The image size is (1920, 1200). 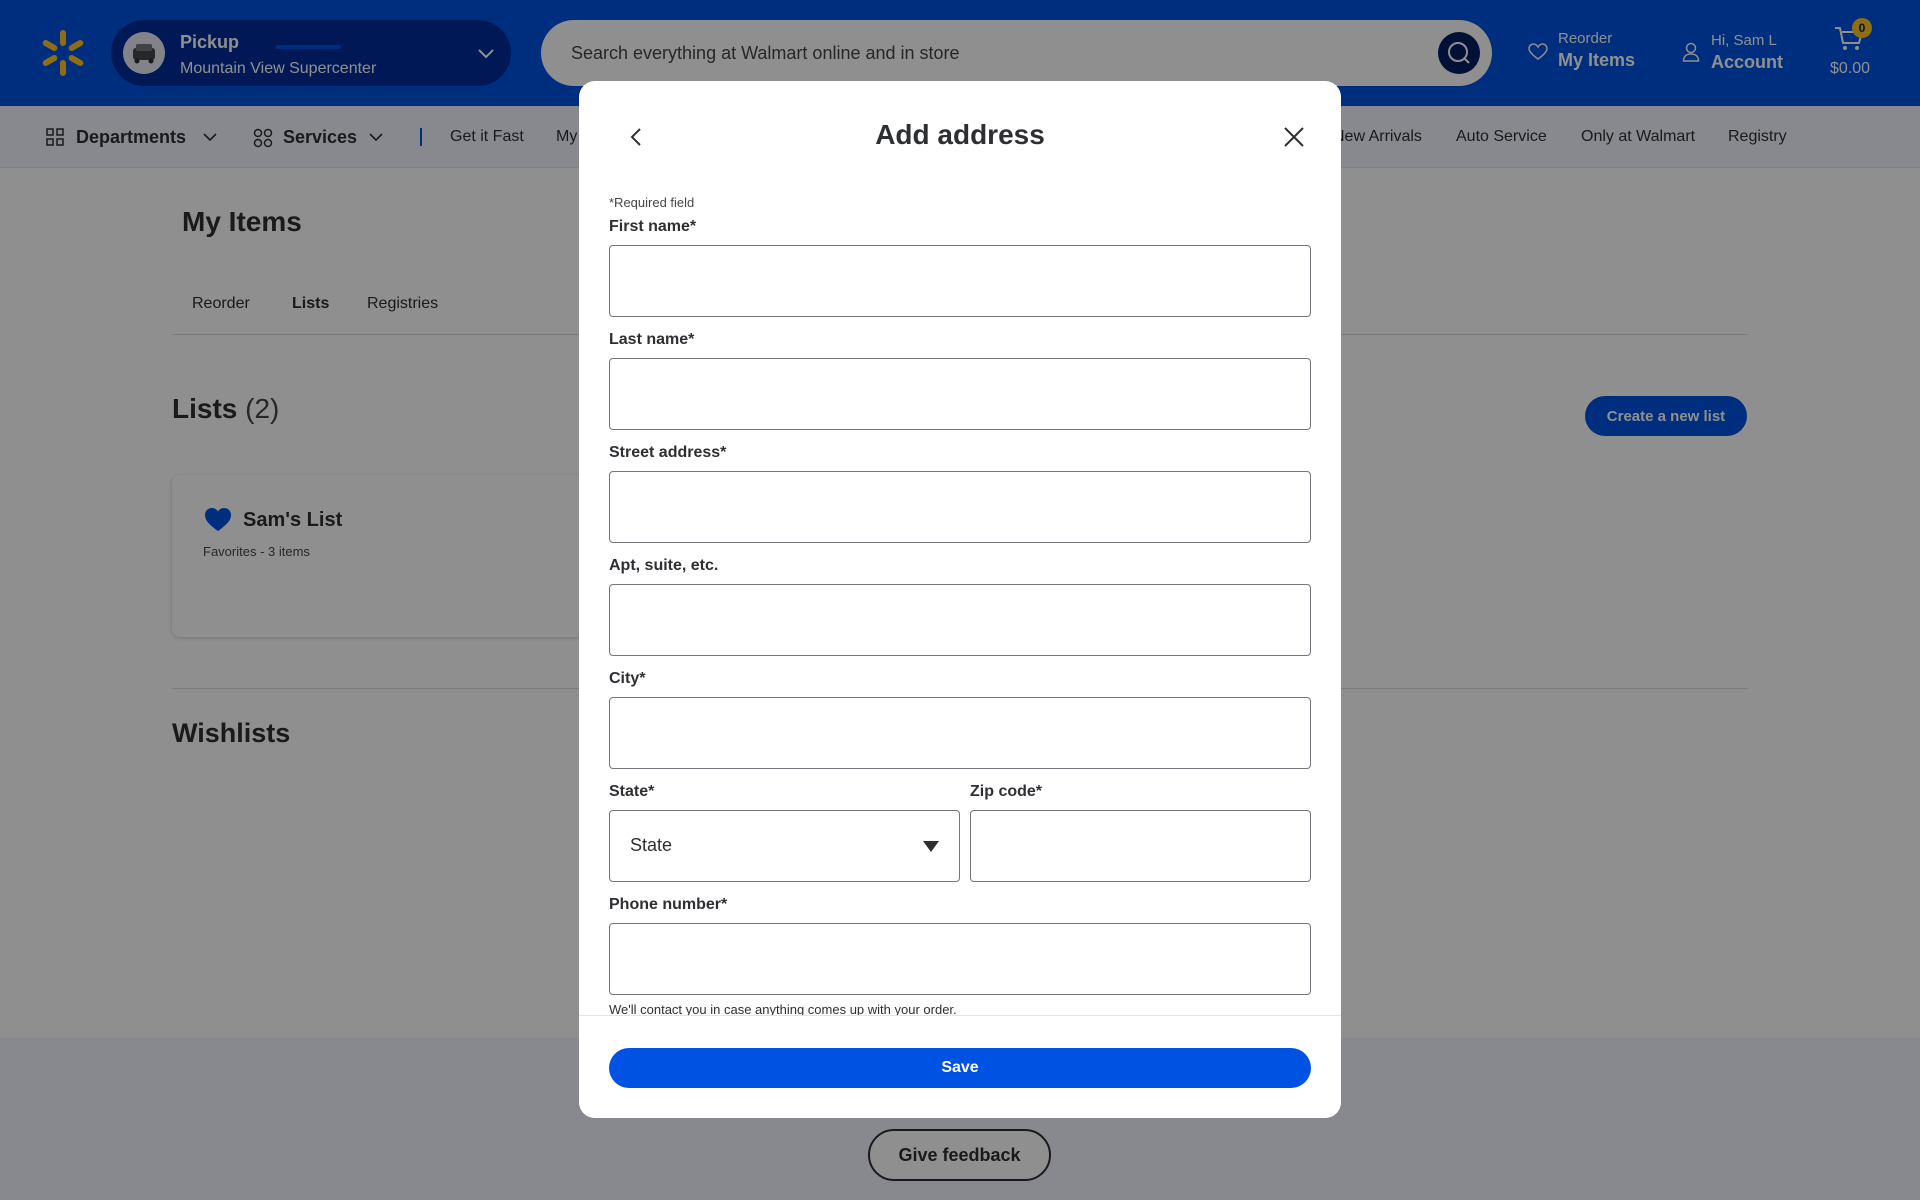 What do you see at coordinates (627, 678) in the screenshot?
I see `city-label: City*` at bounding box center [627, 678].